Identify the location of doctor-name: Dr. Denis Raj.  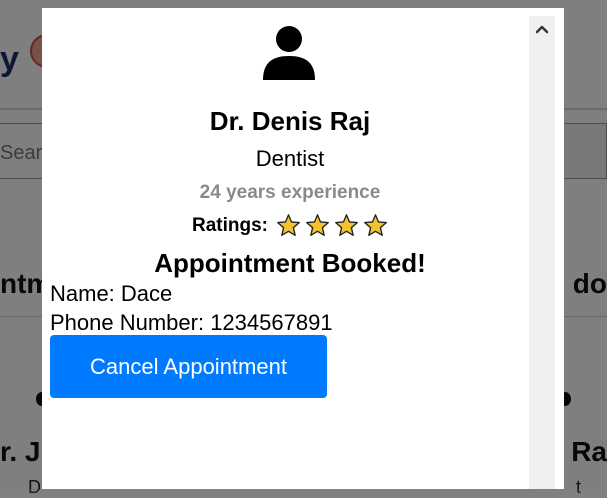
(290, 121).